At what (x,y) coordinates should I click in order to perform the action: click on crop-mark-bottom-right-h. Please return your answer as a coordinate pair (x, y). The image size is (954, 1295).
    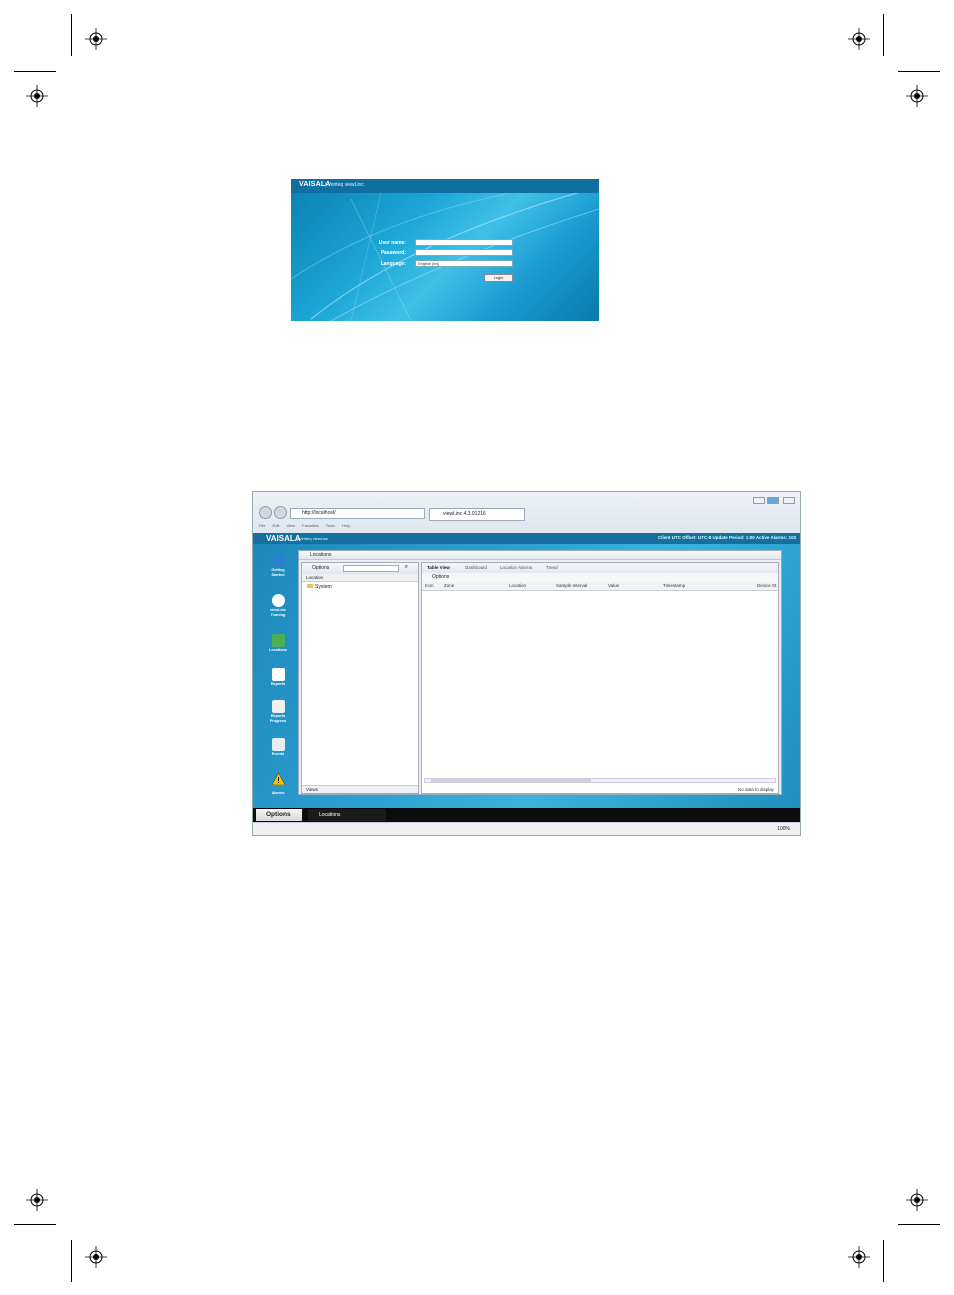
    Looking at the image, I should click on (919, 1224).